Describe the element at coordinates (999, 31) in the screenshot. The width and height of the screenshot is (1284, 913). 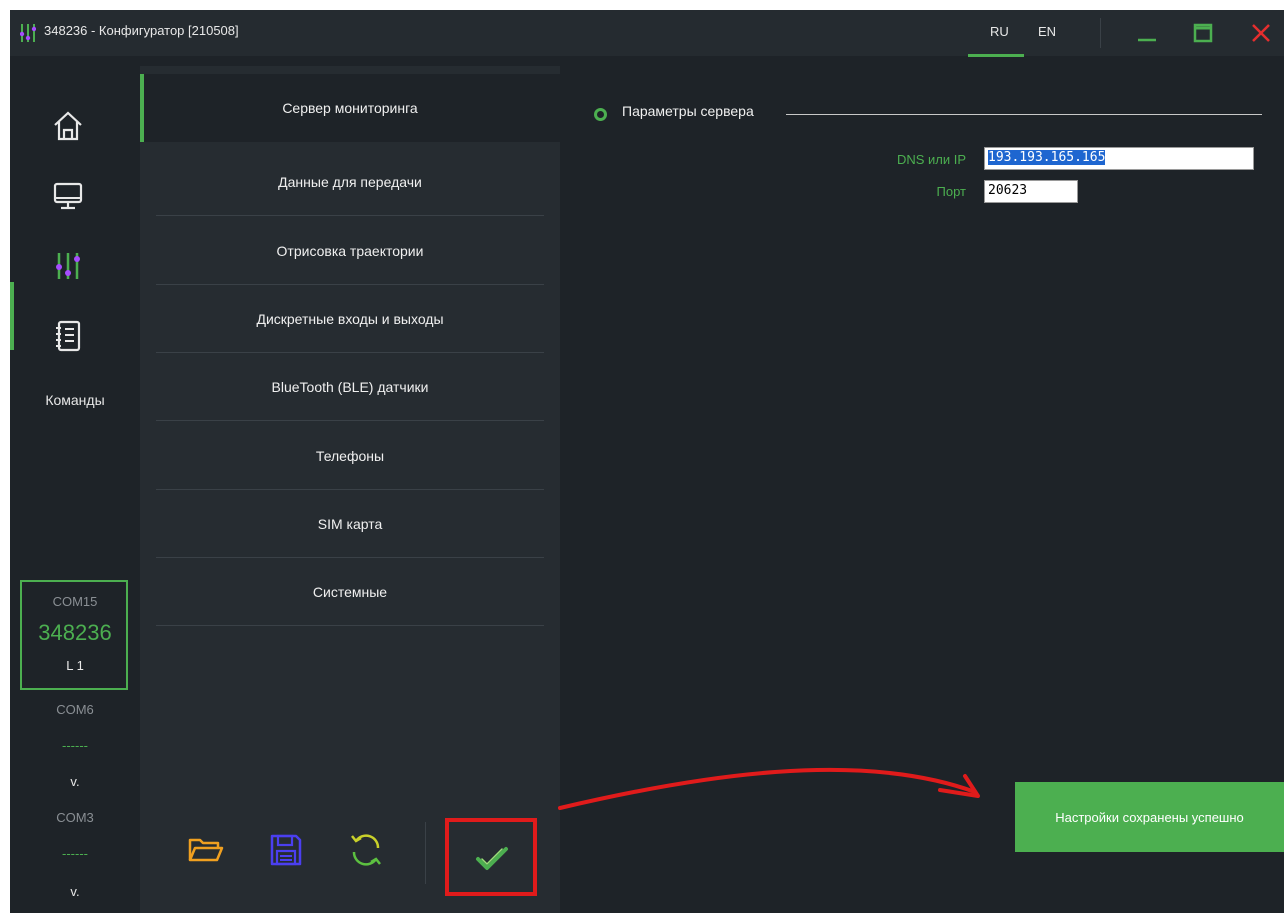
I see `language-ru-button: RU` at that location.